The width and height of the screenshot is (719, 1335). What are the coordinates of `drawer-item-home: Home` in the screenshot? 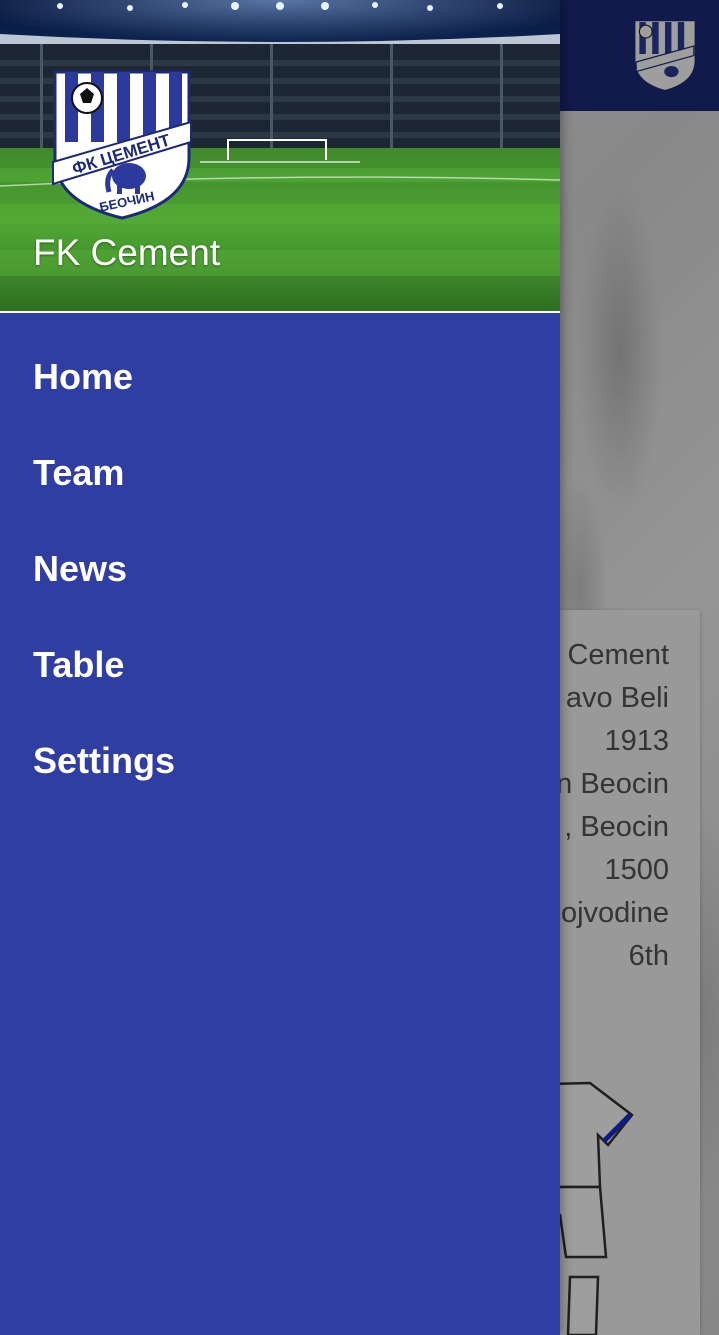 It's located at (280, 391).